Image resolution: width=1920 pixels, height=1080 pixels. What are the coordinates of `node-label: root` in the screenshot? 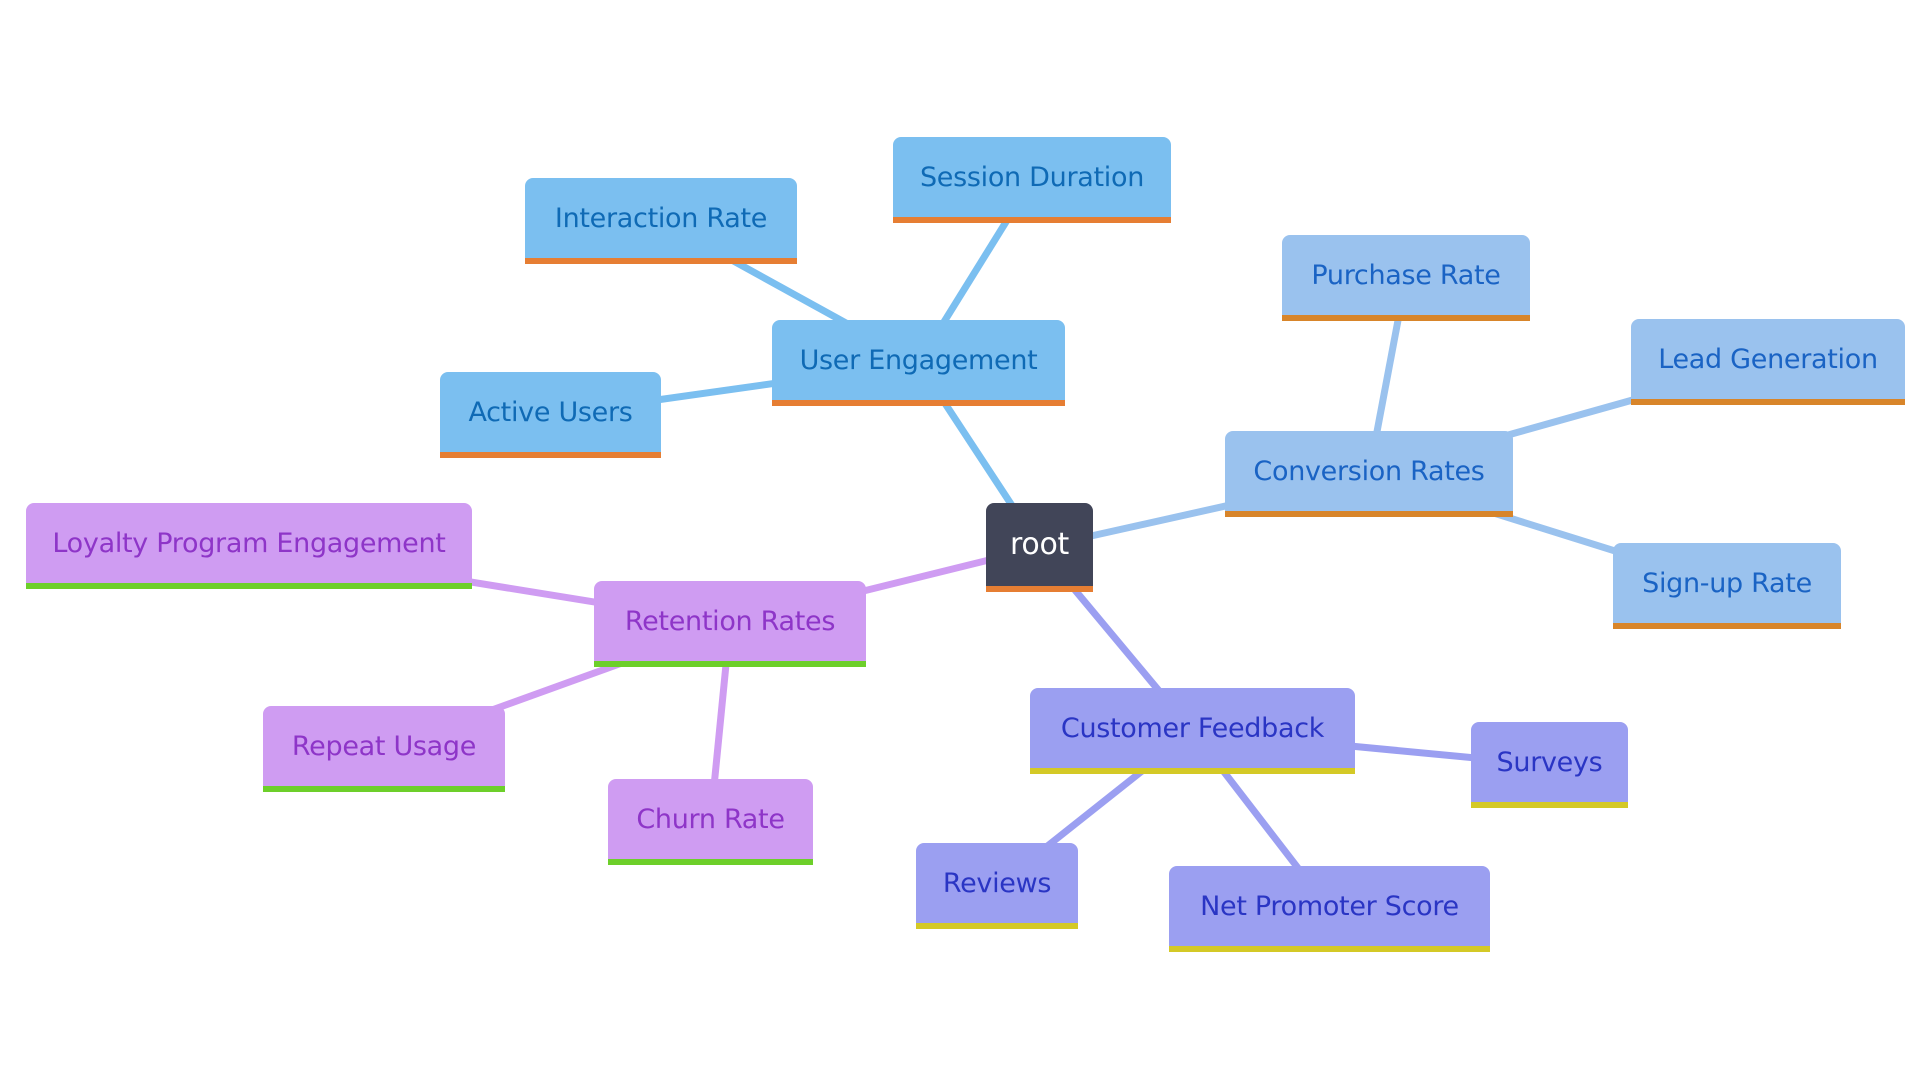 It's located at (1039, 544).